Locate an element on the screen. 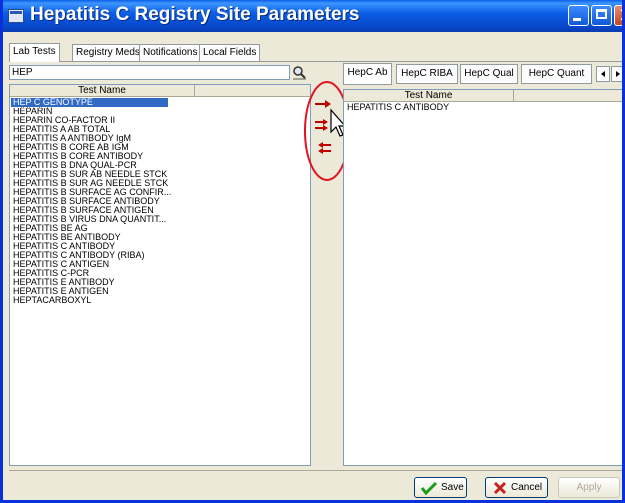 This screenshot has width=625, height=503. tab-scroller is located at coordinates (609, 74).